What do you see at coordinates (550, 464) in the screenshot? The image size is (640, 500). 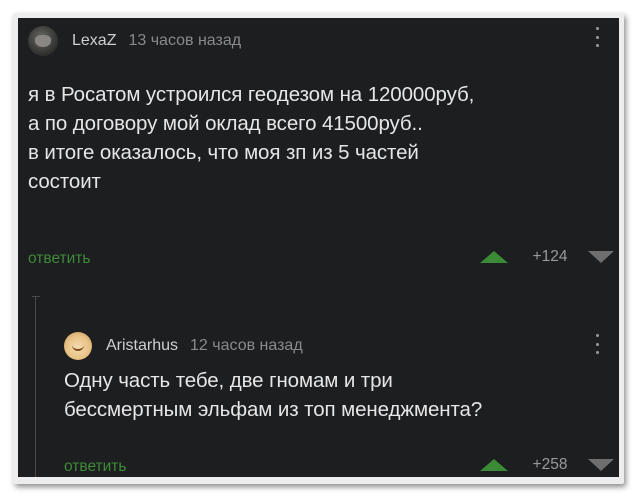 I see `comment-score: +258` at bounding box center [550, 464].